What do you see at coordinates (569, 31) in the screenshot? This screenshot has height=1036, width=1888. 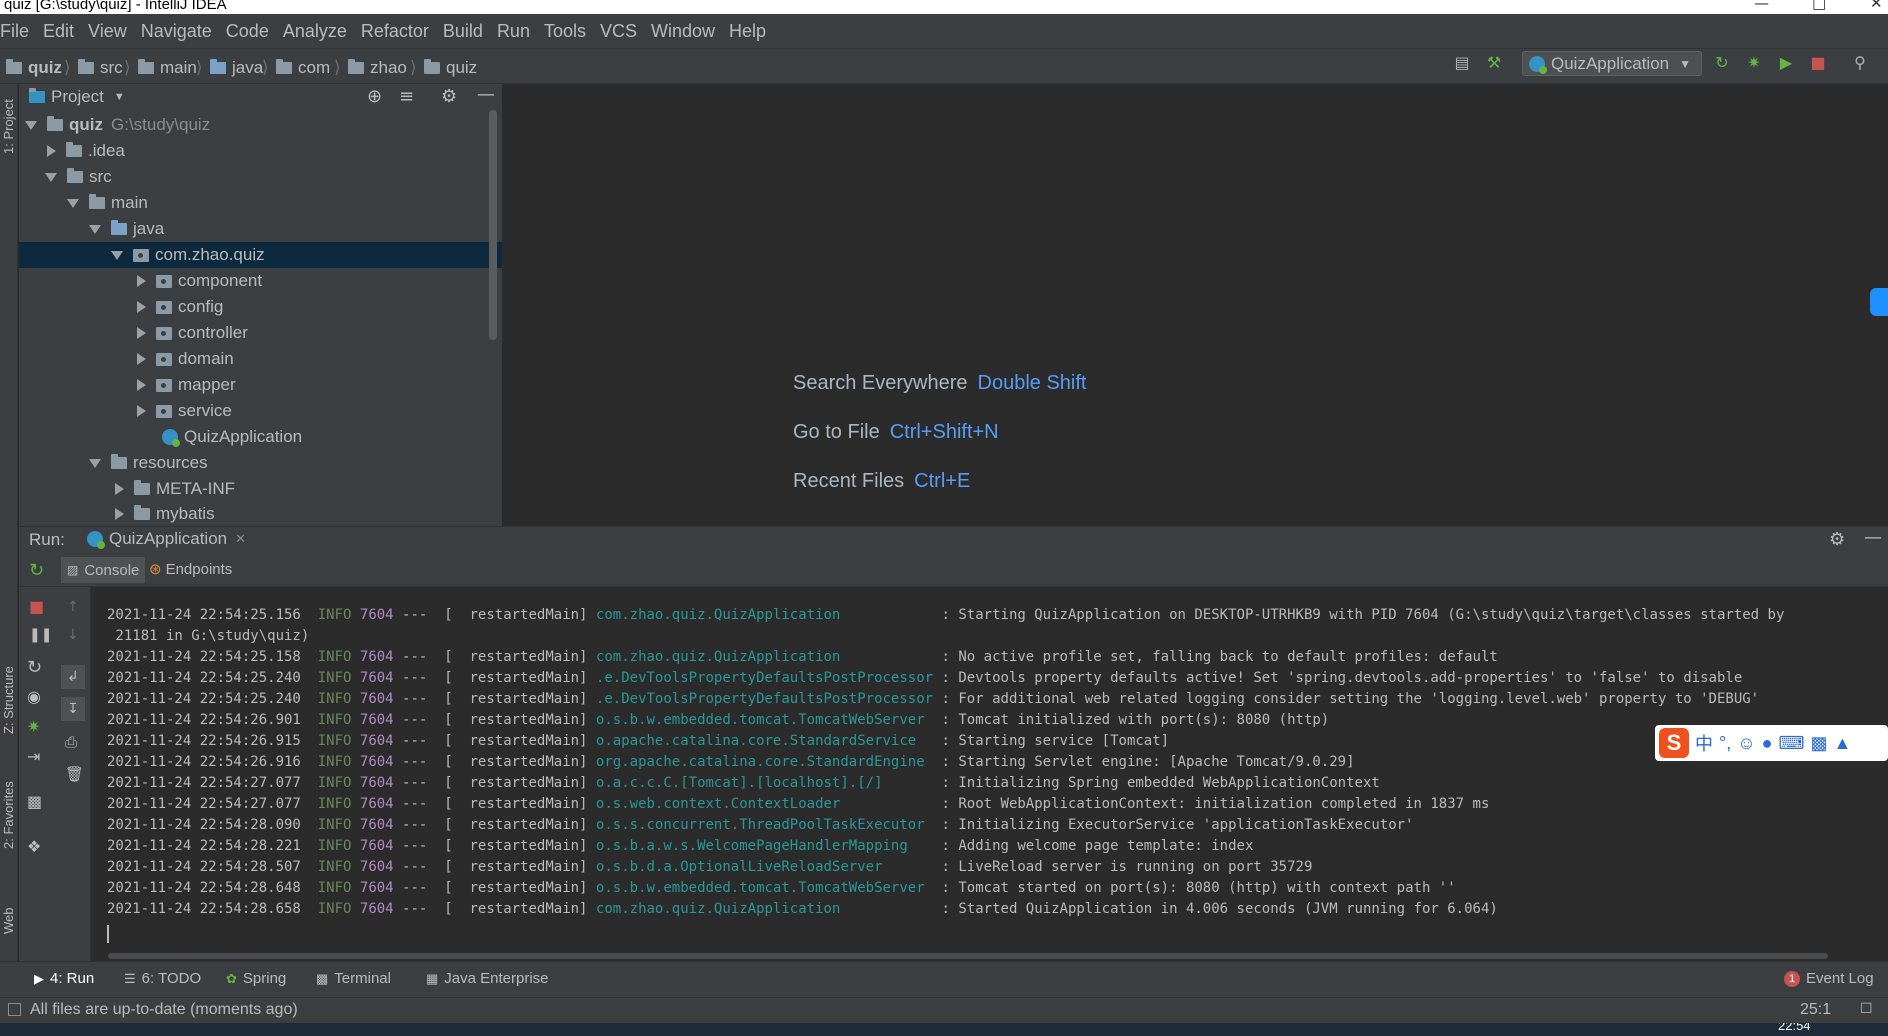 I see `menu-tools: Tools` at bounding box center [569, 31].